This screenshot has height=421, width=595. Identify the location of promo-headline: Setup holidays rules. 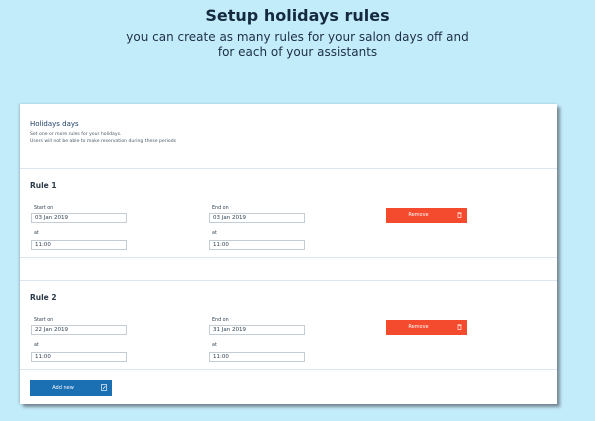
(297, 15).